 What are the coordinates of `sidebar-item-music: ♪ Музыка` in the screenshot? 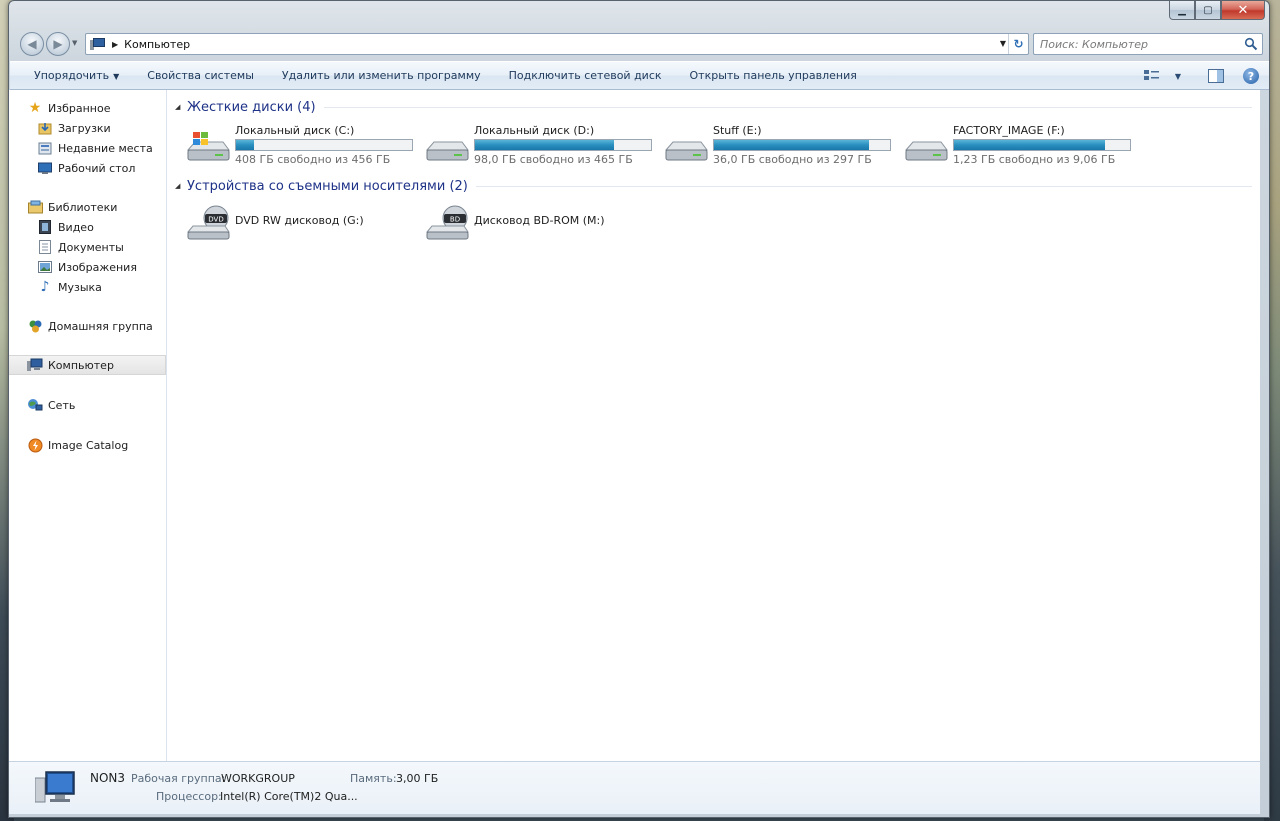 It's located at (87, 287).